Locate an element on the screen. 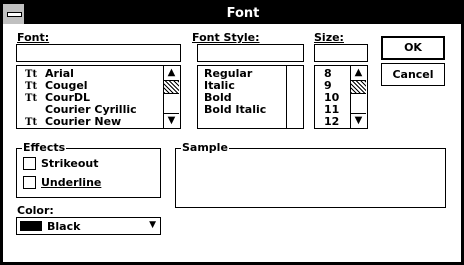  underline-label: Underline is located at coordinates (71, 182).